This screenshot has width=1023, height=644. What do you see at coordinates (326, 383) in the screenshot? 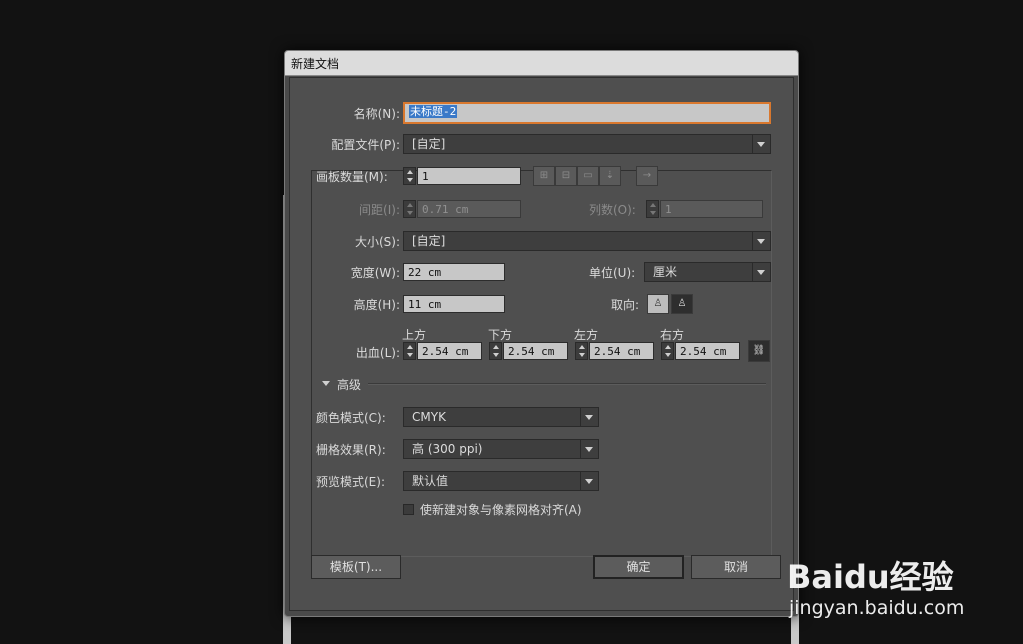
I see `expand-triangle-icon` at bounding box center [326, 383].